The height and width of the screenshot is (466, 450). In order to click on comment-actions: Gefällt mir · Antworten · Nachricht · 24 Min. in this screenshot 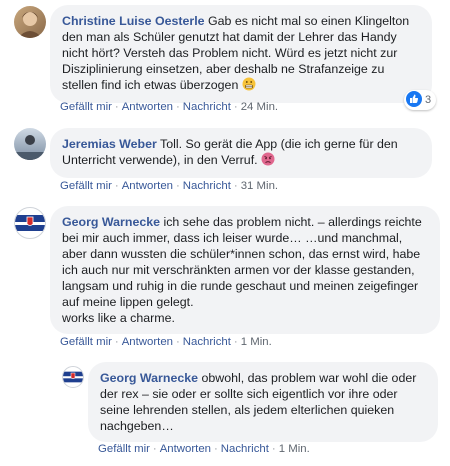, I will do `click(169, 107)`.